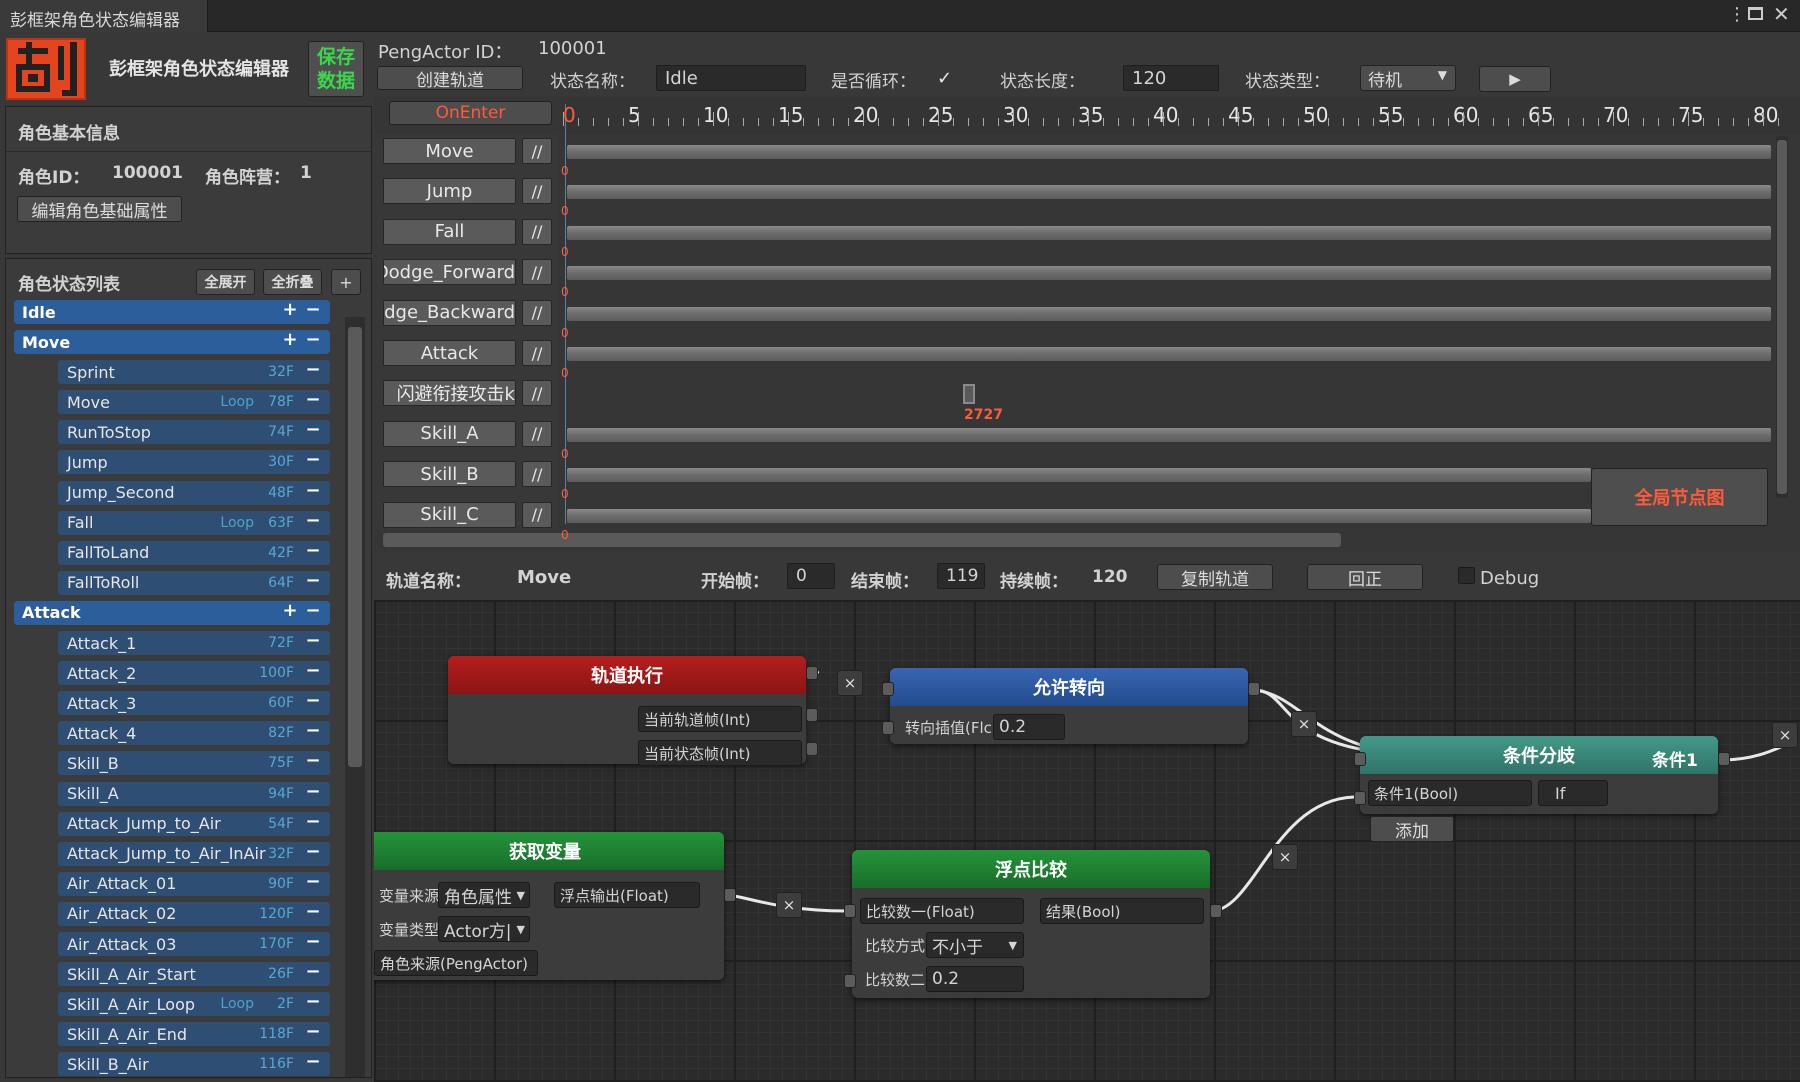  I want to click on track-name-button: Skill_B, so click(449, 474).